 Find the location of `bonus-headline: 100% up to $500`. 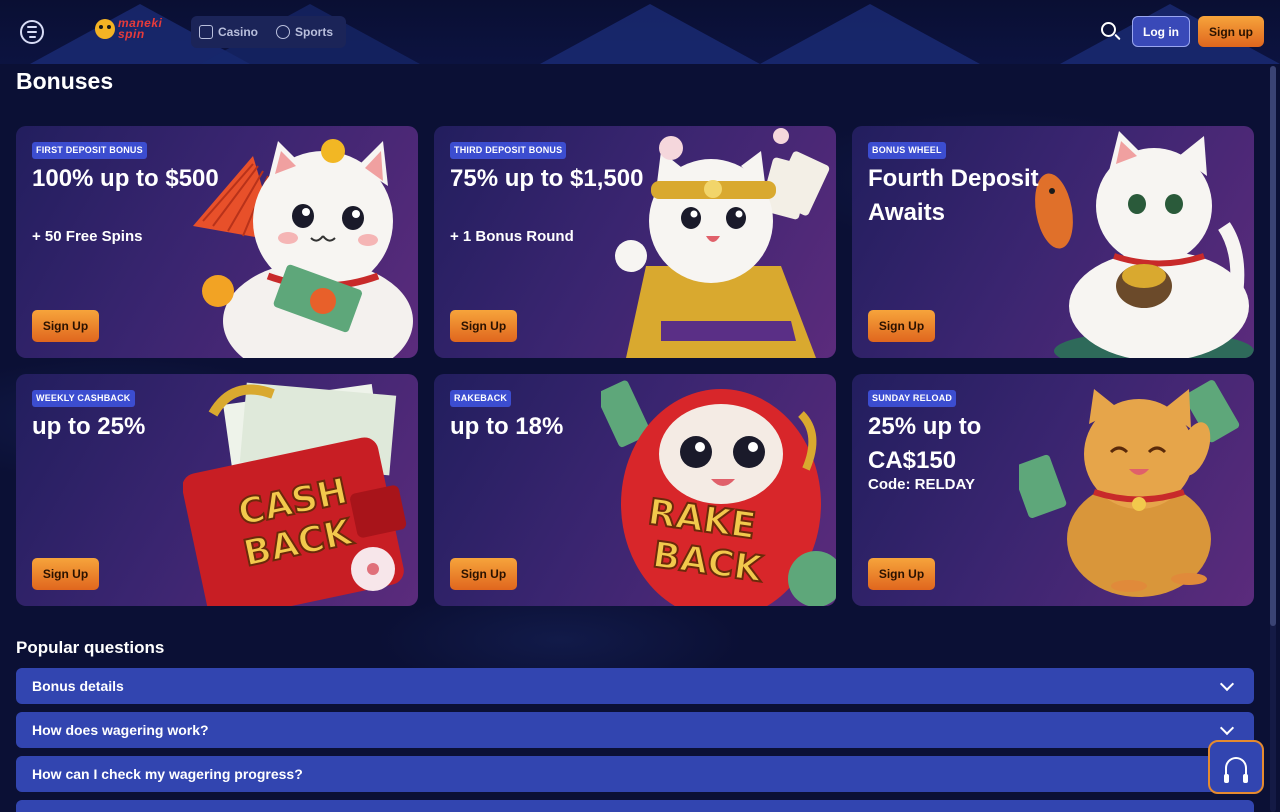

bonus-headline: 100% up to $500 is located at coordinates (125, 178).